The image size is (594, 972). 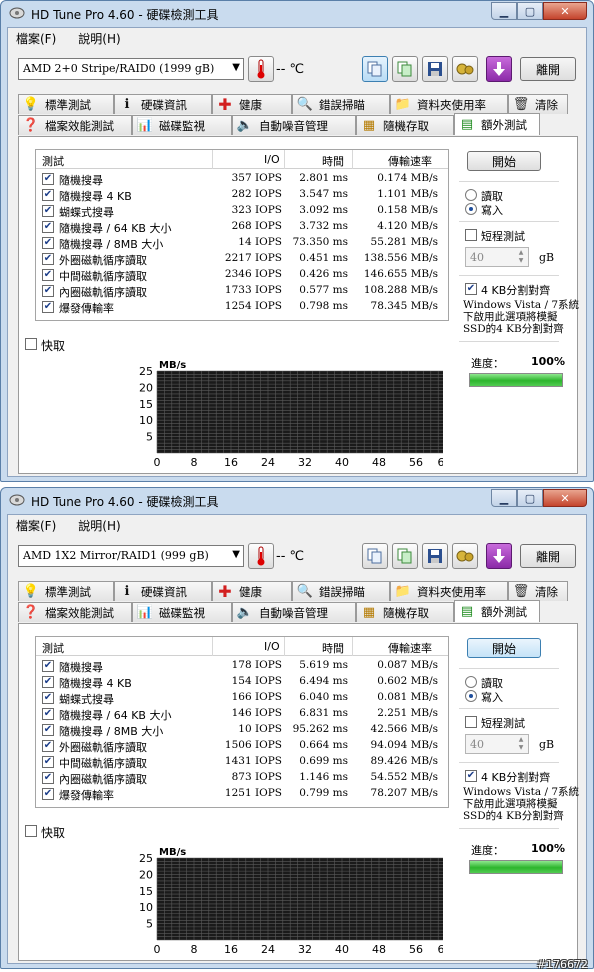 I want to click on table-row: ✔ 隨機搜尋 4 KB 282 IOPS 3.547 ms 1.101 MB/s, so click(x=242, y=195).